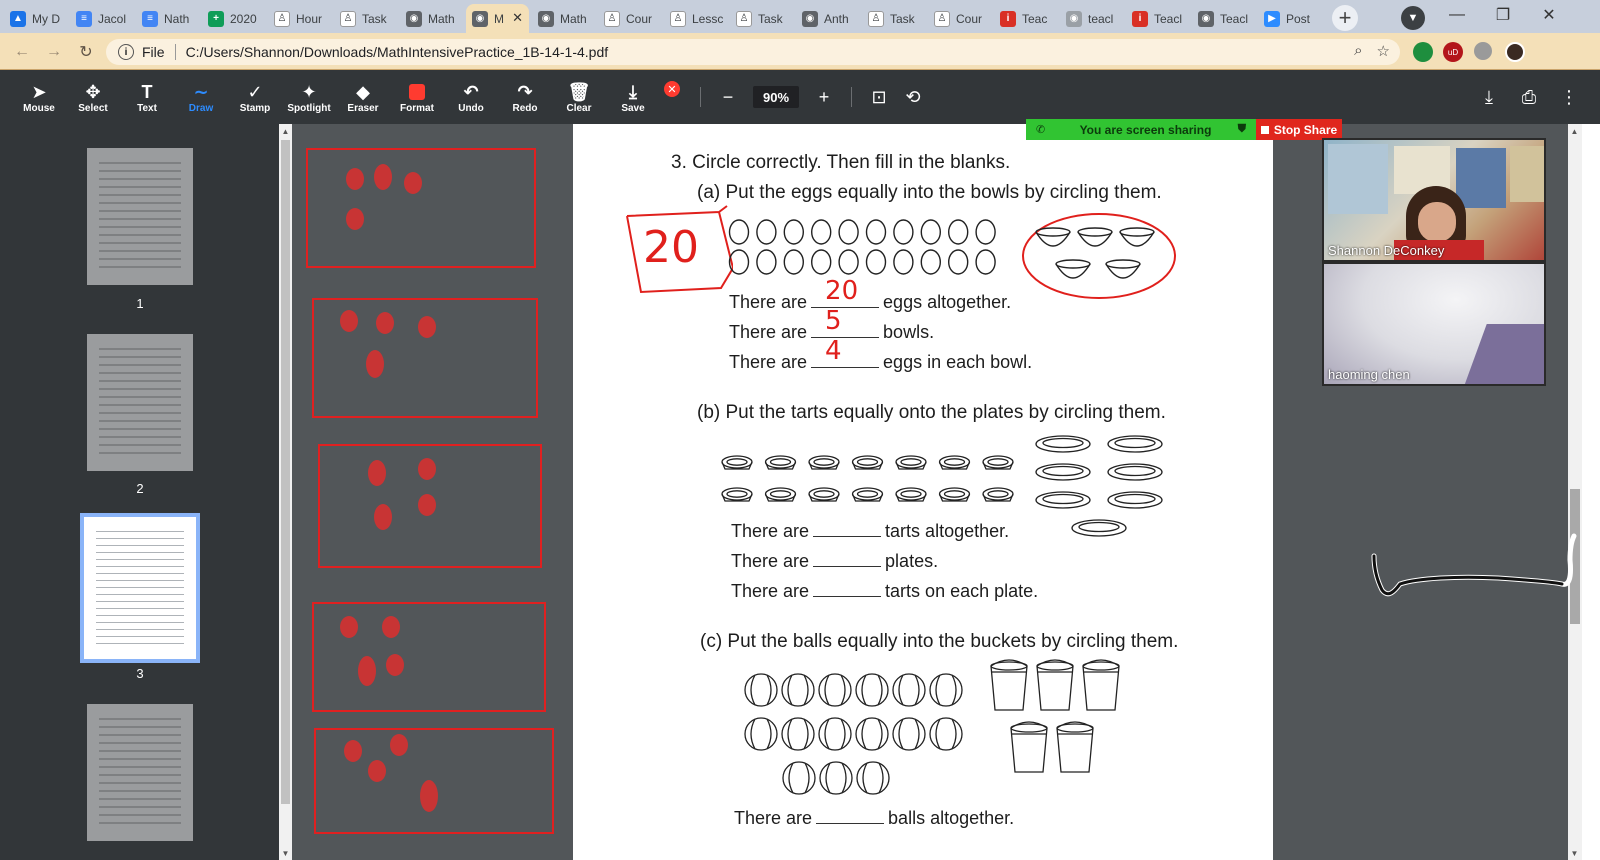  Describe the element at coordinates (86, 52) in the screenshot. I see `reload-icon: ↻` at that location.